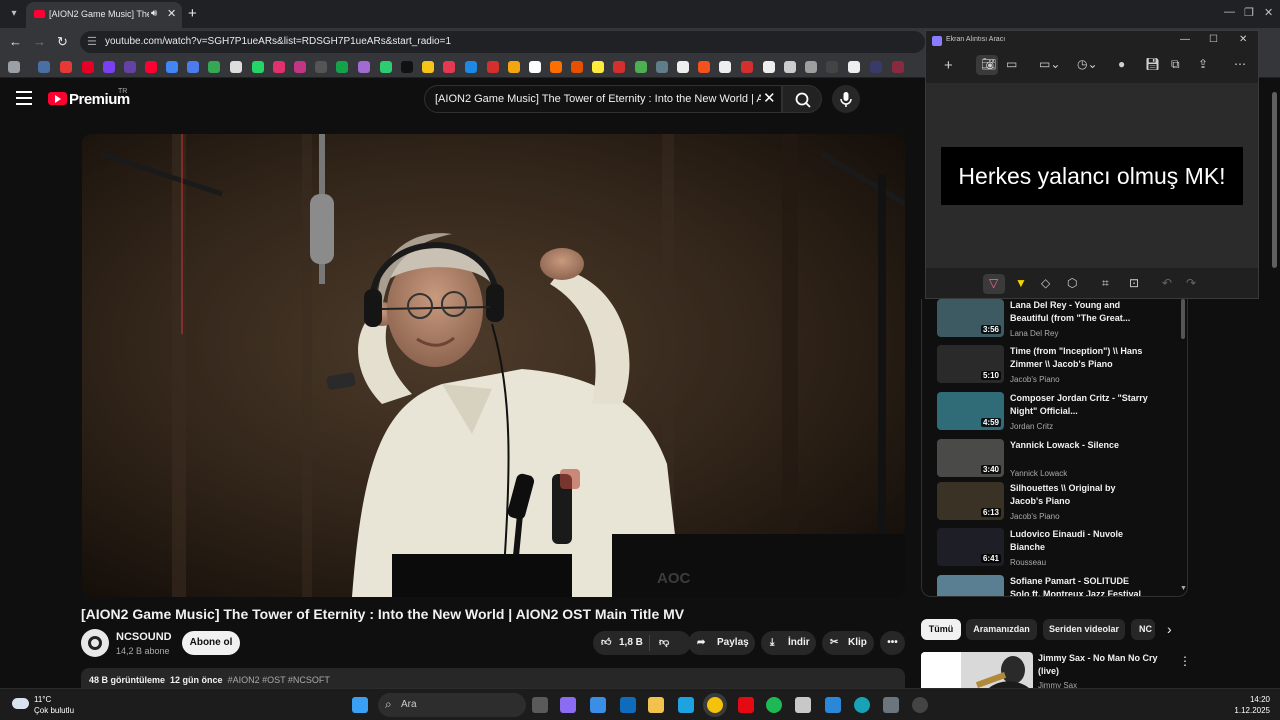 This screenshot has height=720, width=1280. What do you see at coordinates (1213, 39) in the screenshot?
I see `maximize-icon: ☐` at bounding box center [1213, 39].